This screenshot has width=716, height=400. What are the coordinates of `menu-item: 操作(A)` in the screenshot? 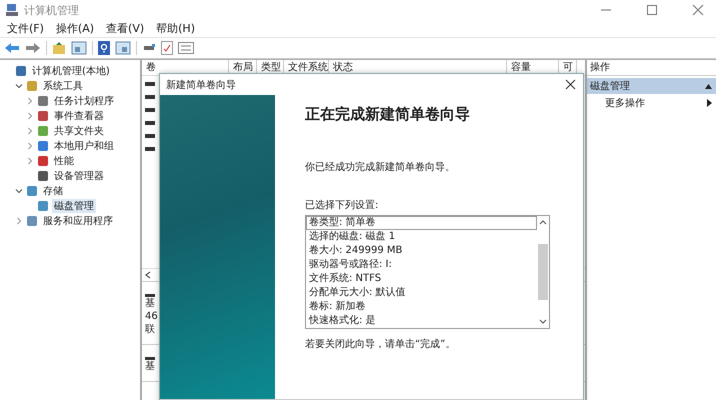 It's located at (75, 28).